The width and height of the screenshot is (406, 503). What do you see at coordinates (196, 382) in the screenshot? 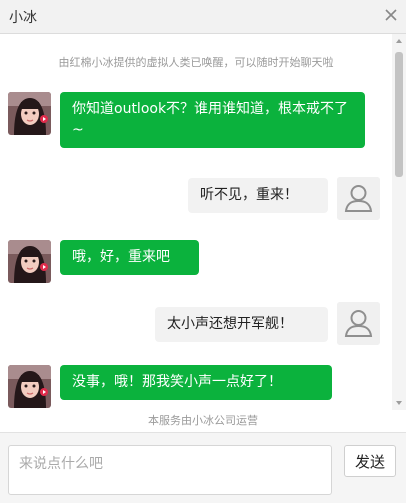
I see `bot-message: 没事，哦！那我笑小声一点好了！` at bounding box center [196, 382].